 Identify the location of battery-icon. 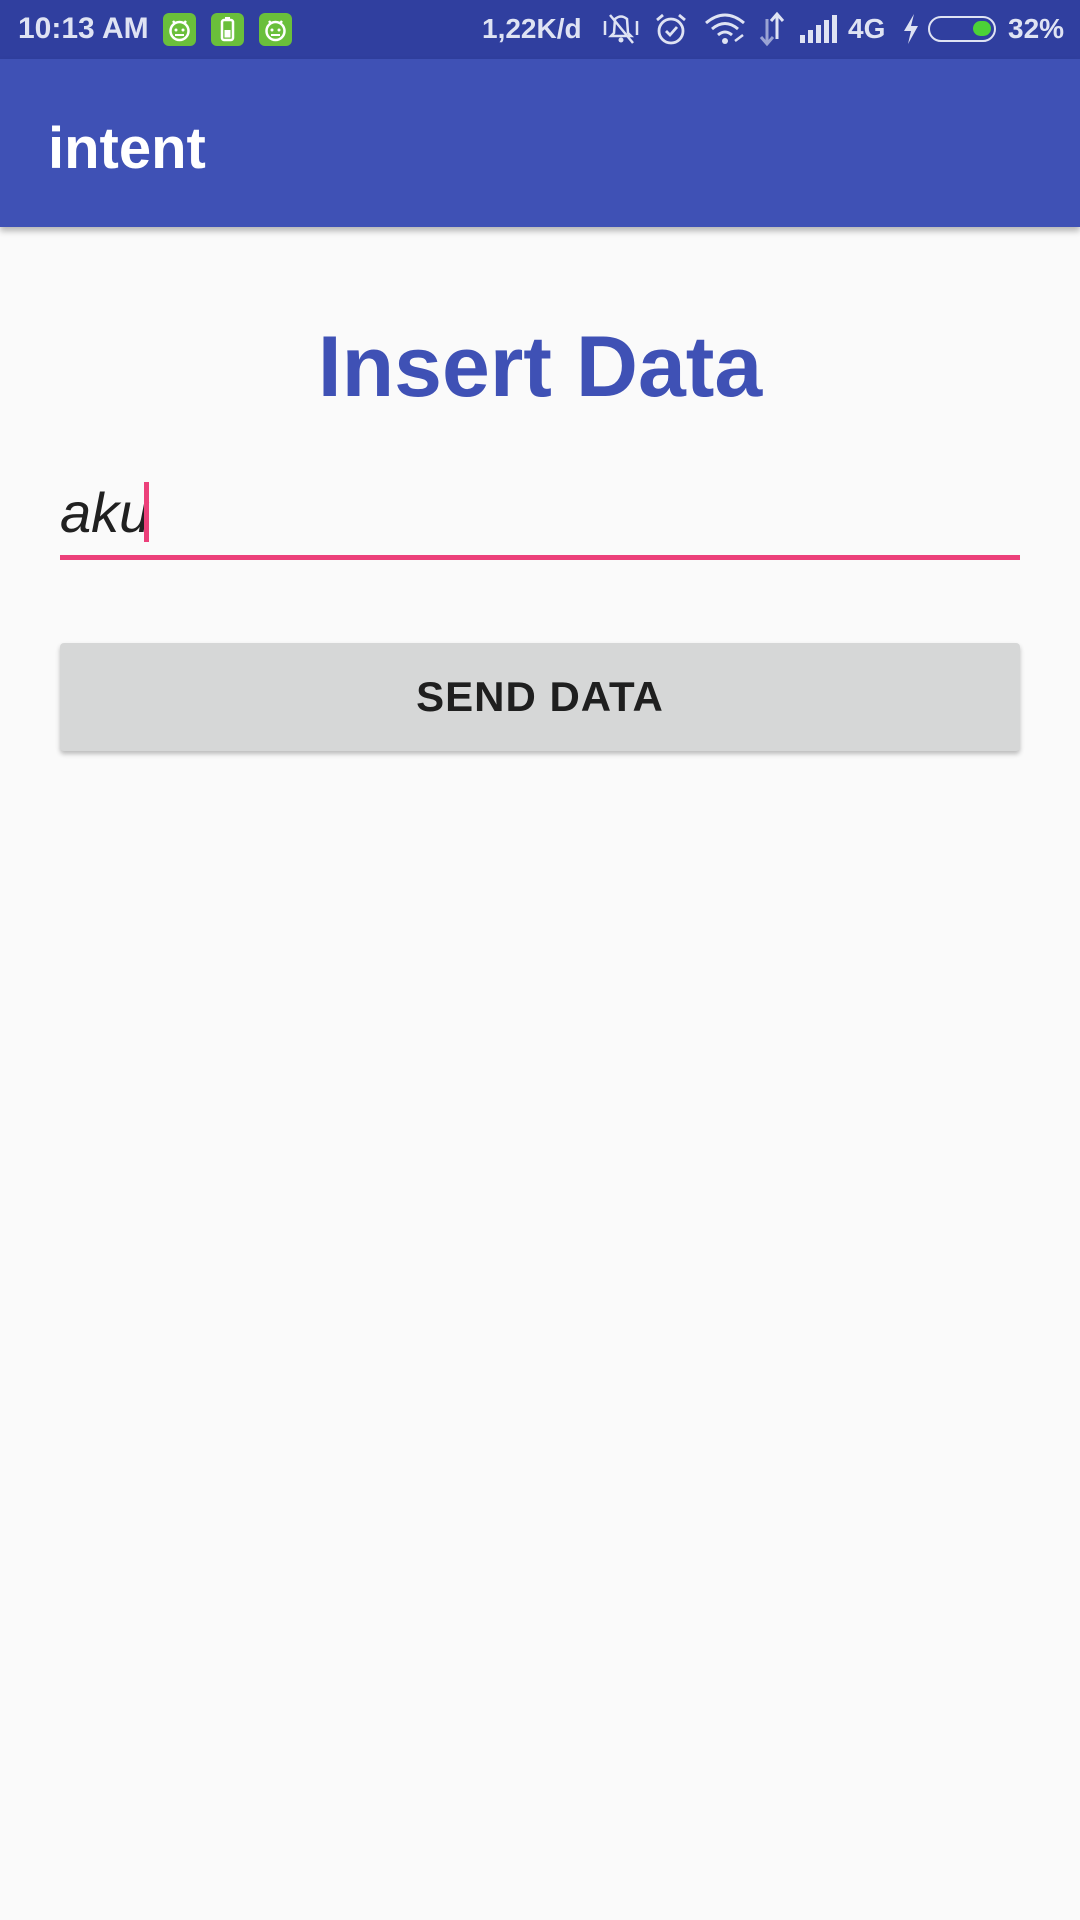
(962, 29).